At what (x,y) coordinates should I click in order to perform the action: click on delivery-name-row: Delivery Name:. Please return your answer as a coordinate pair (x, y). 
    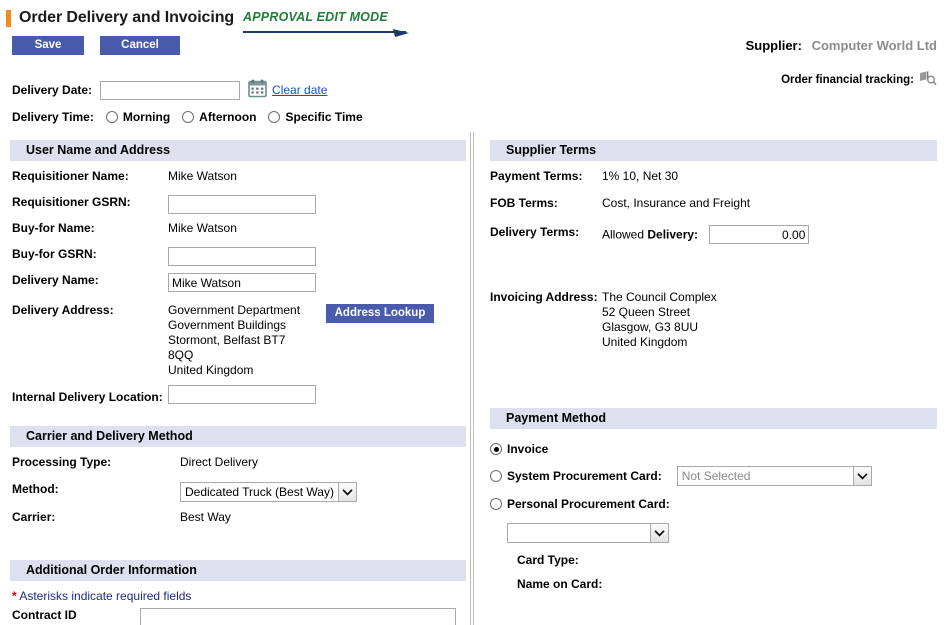
    Looking at the image, I should click on (223, 286).